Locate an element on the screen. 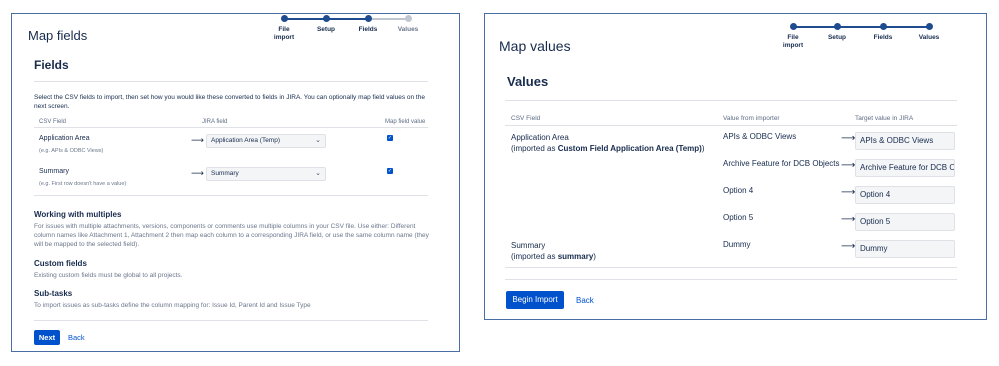 The width and height of the screenshot is (999, 366). begin-import-button: Begin Import is located at coordinates (535, 300).